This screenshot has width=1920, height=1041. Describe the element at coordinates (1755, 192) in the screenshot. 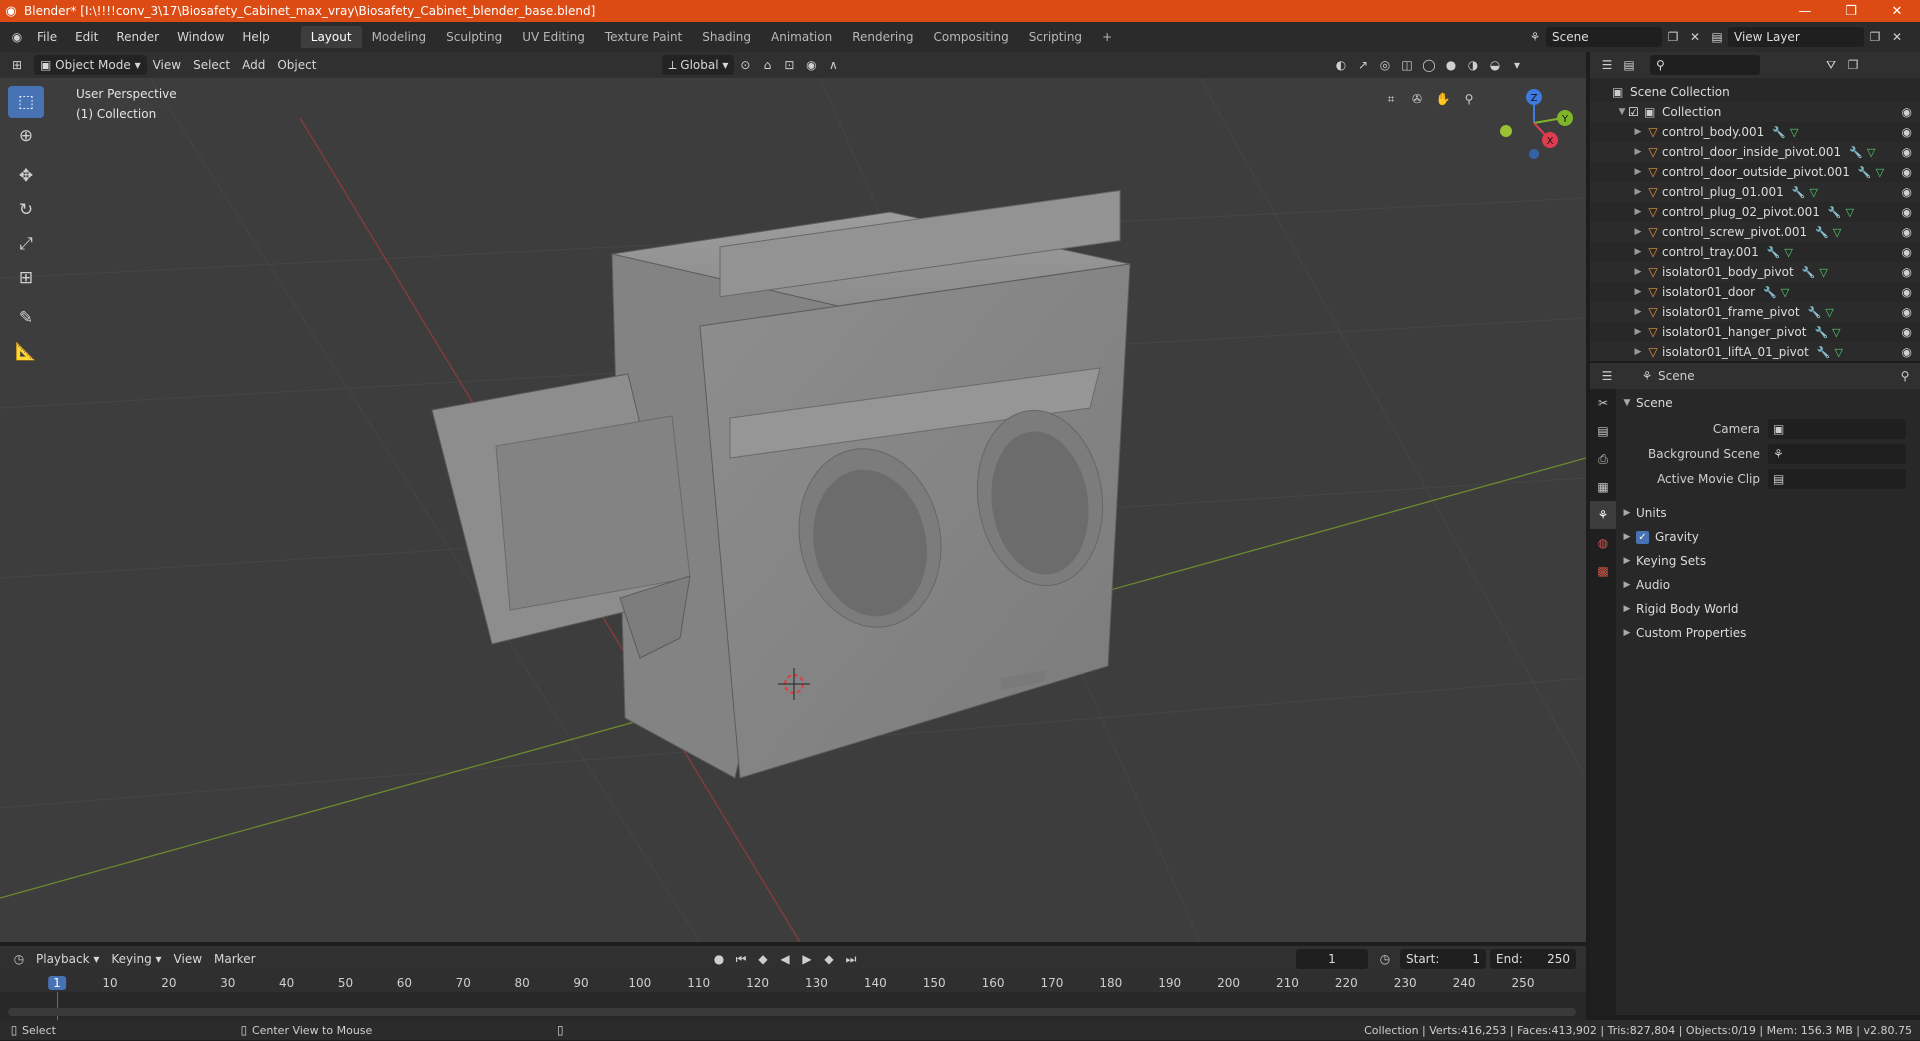

I see `outliner-item: ▶ ▽ control_plug_01.001 🔧 ▽ ◉` at that location.